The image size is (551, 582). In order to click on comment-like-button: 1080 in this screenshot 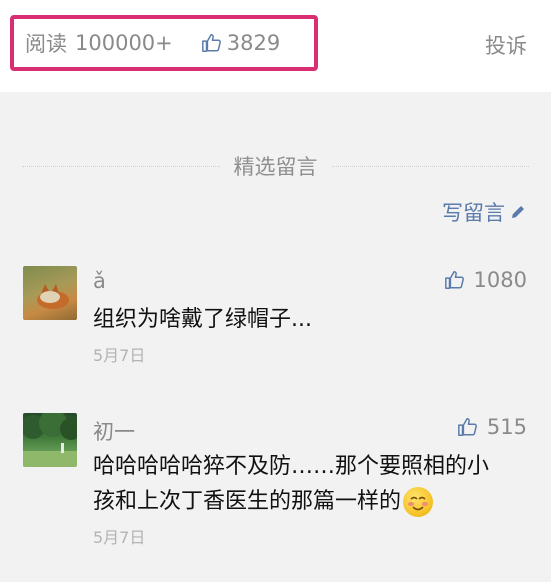, I will do `click(485, 280)`.